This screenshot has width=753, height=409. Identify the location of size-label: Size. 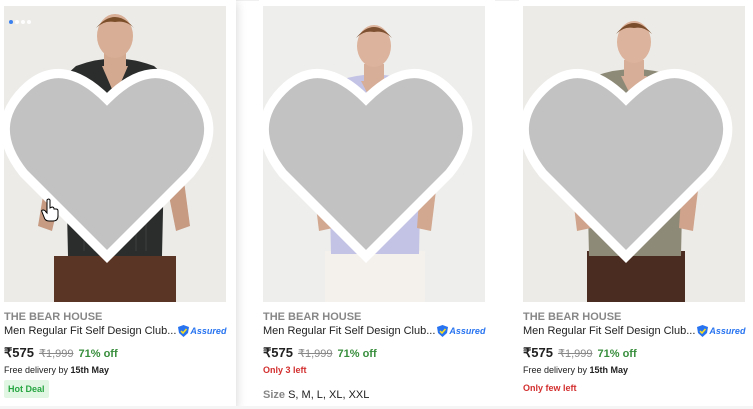
(274, 395).